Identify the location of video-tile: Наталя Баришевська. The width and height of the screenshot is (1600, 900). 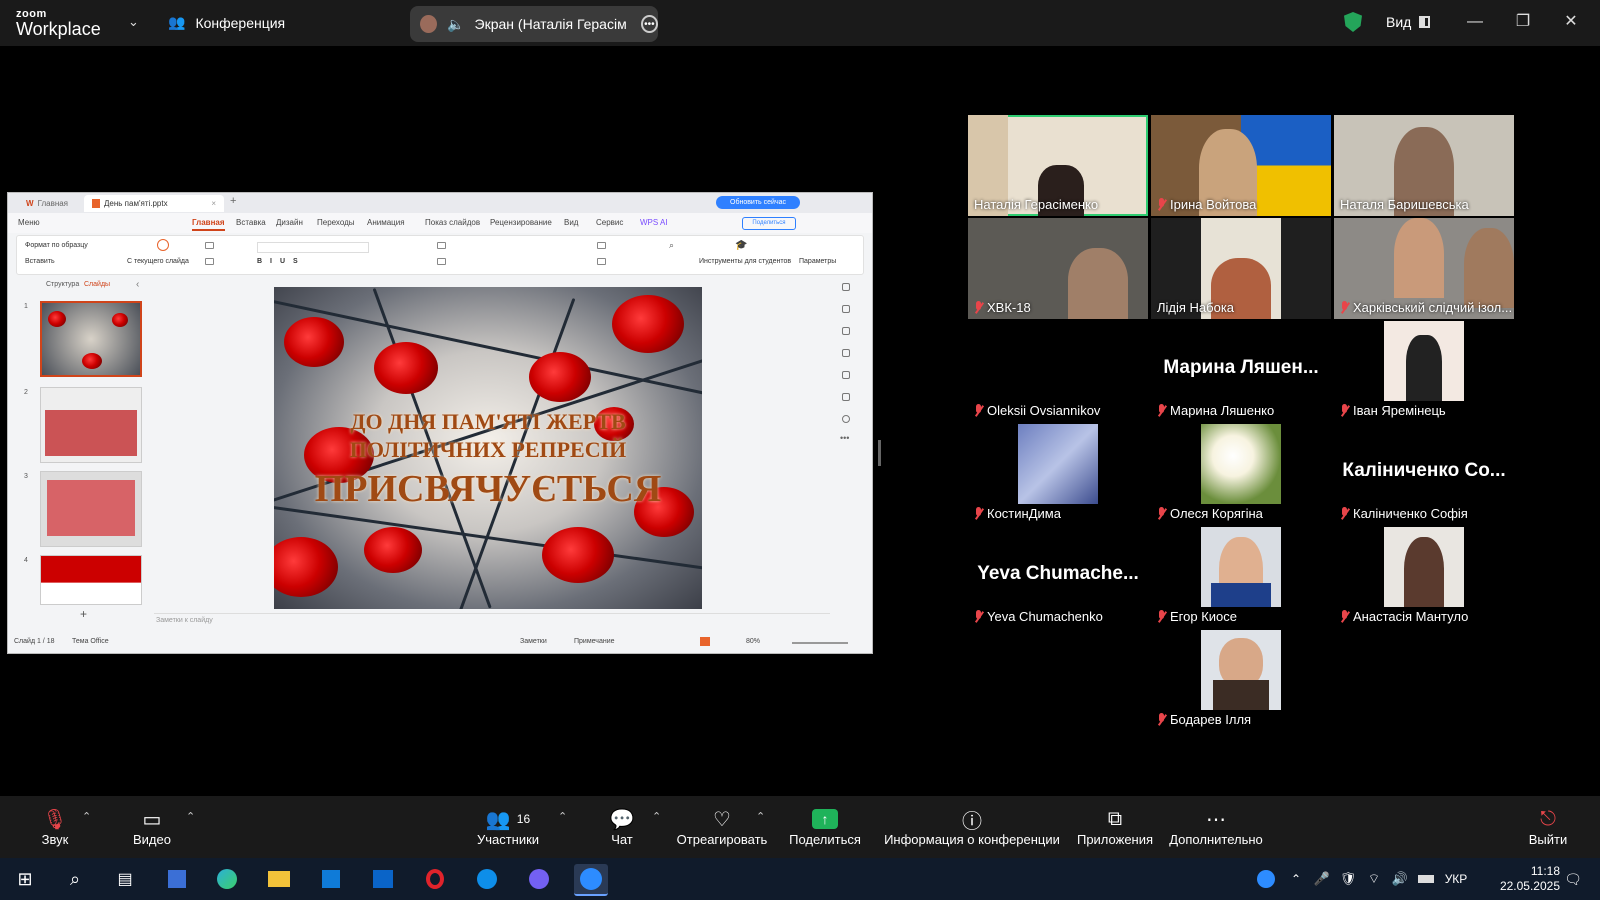
(1424, 165).